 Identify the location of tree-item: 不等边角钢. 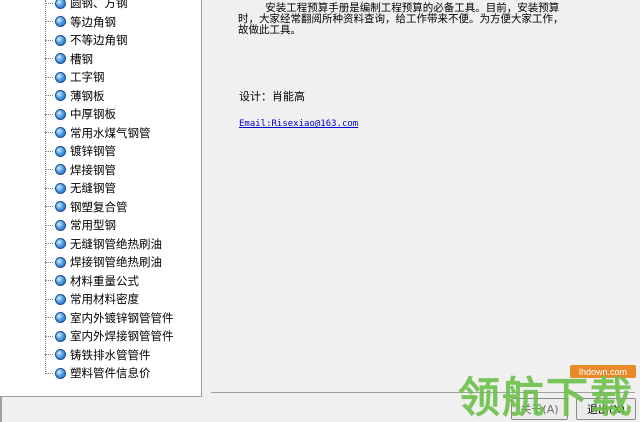
(120, 40).